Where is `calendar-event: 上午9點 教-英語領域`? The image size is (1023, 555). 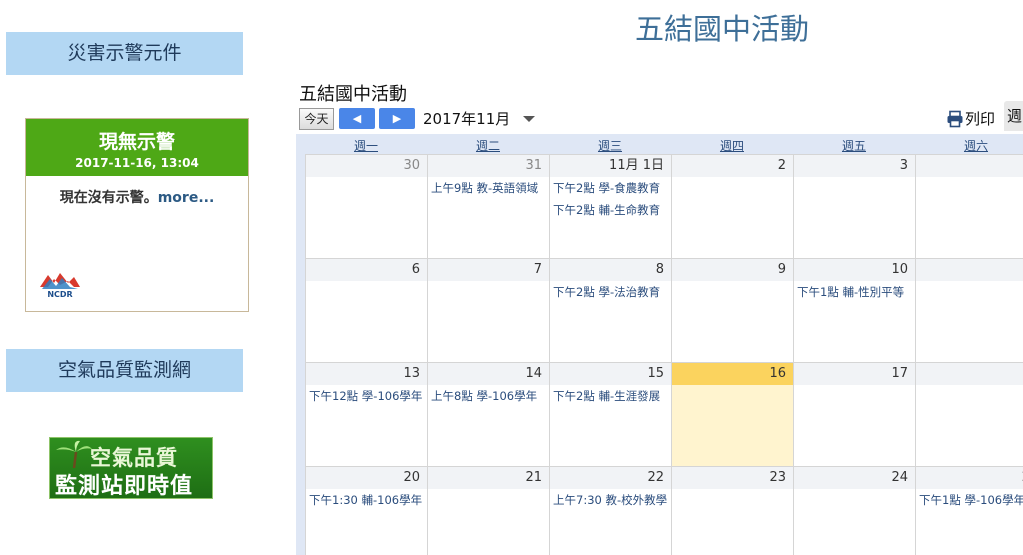 calendar-event: 上午9點 教-英語領域 is located at coordinates (488, 188).